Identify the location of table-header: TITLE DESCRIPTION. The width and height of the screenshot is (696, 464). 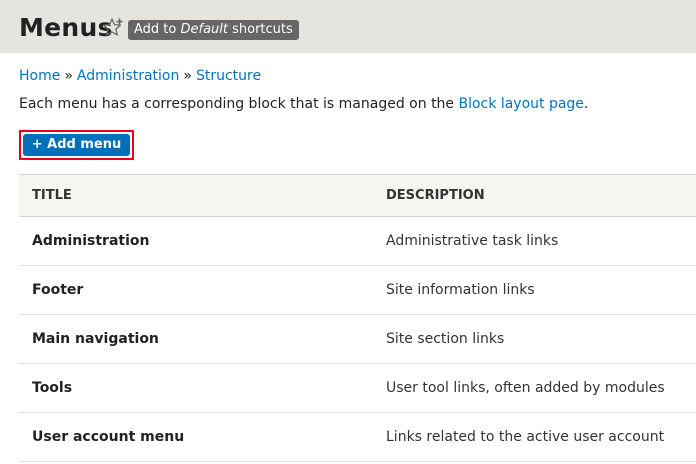
(357, 195).